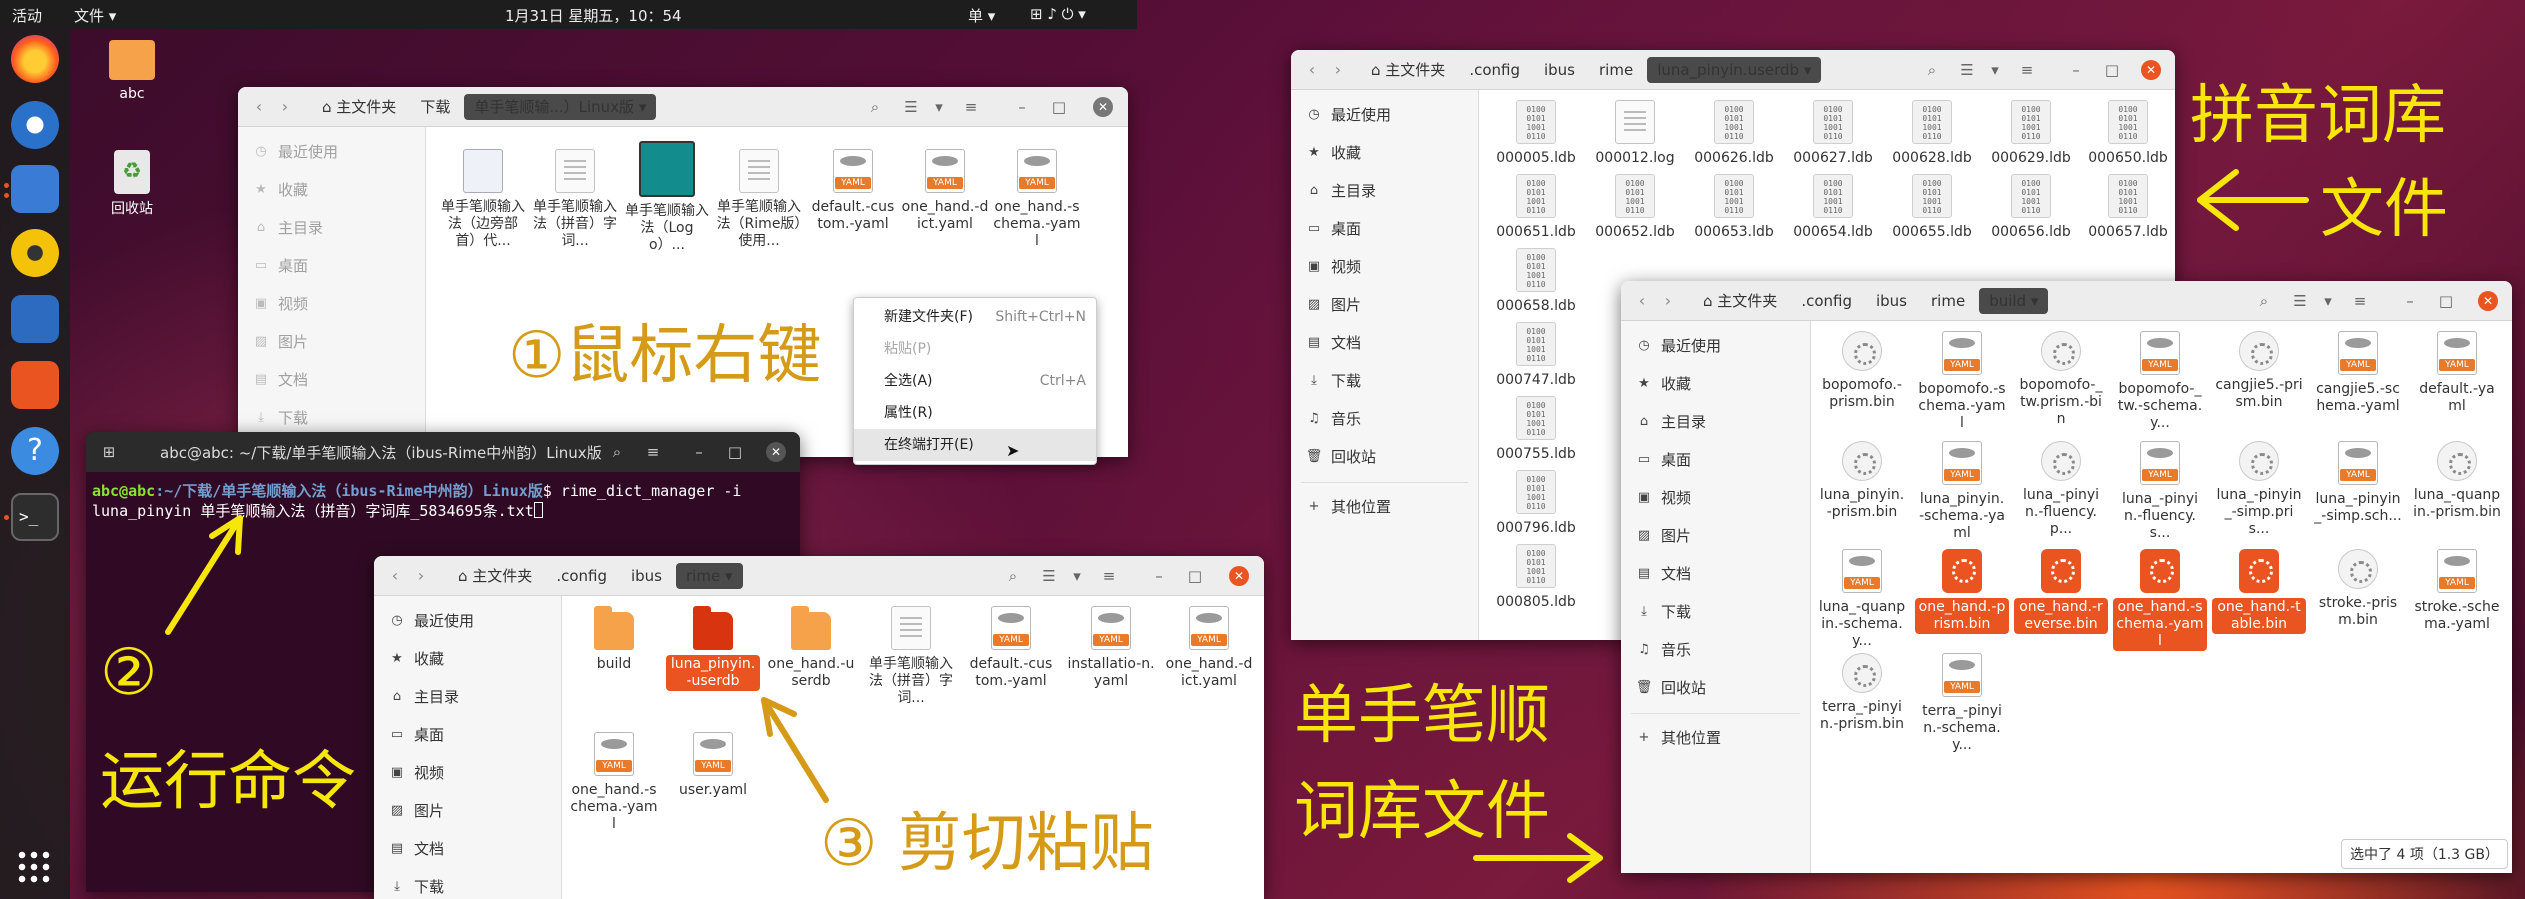  I want to click on menu-item-open-terminal: 在终端打开(E), so click(975, 445).